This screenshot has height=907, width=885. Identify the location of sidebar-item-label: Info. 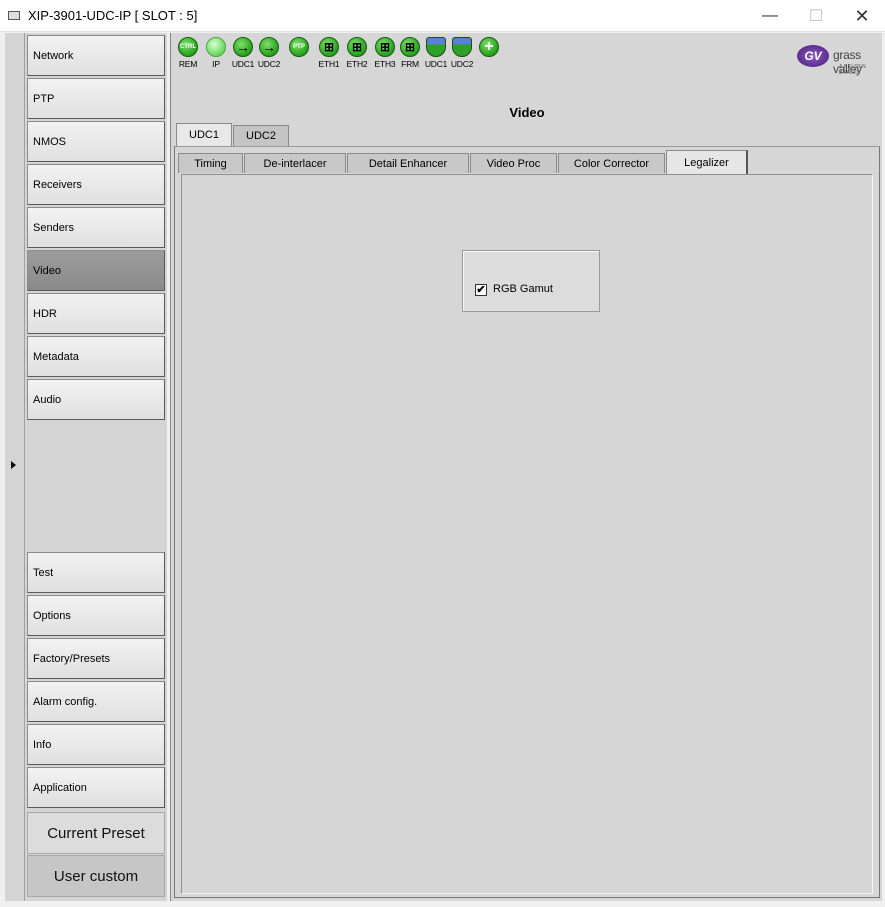
(42, 744).